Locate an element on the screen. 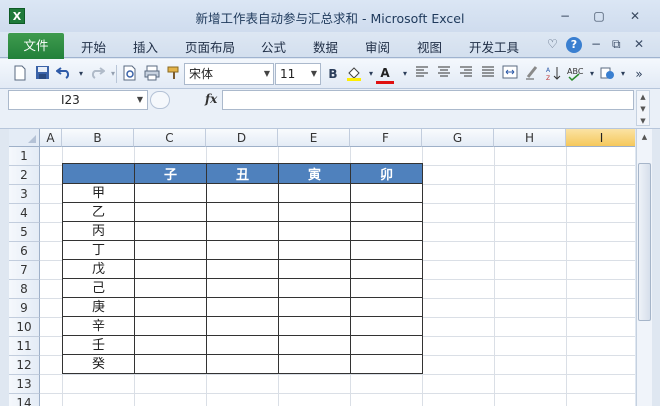 This screenshot has width=660, height=406. tab-file: 文件 is located at coordinates (36, 46).